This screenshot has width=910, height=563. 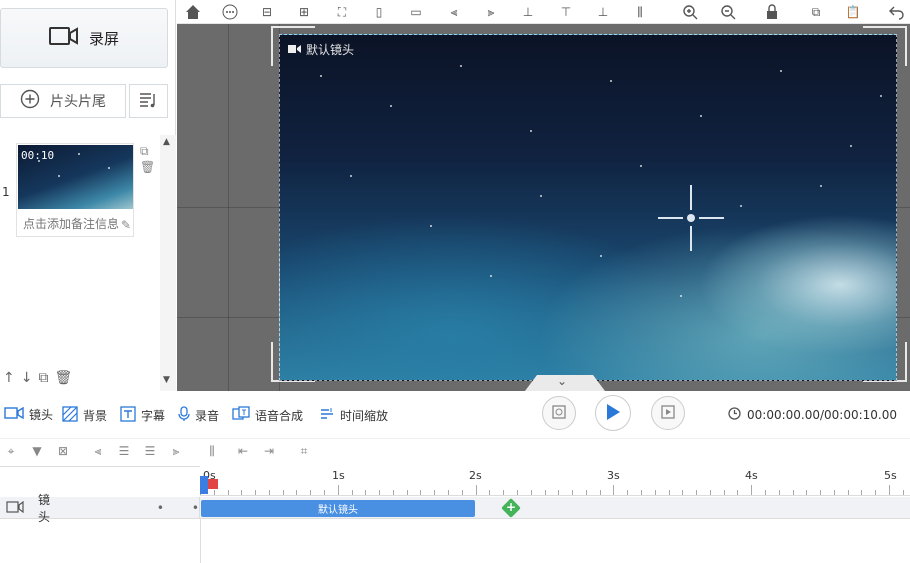 I want to click on play-button, so click(x=613, y=413).